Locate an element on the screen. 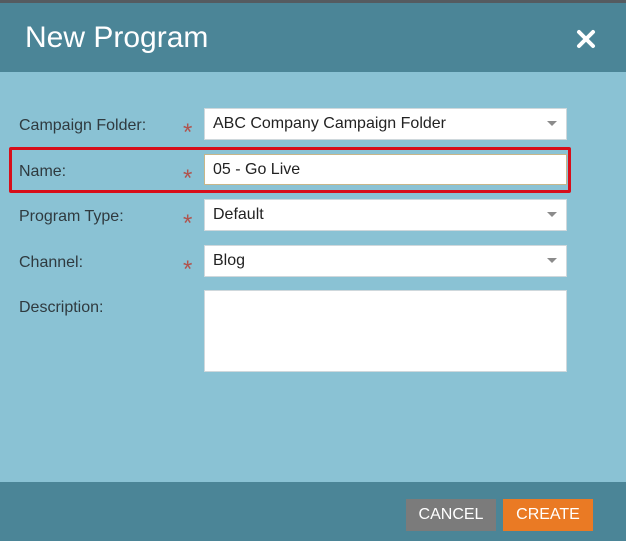  cancel-button: CANCEL is located at coordinates (451, 515).